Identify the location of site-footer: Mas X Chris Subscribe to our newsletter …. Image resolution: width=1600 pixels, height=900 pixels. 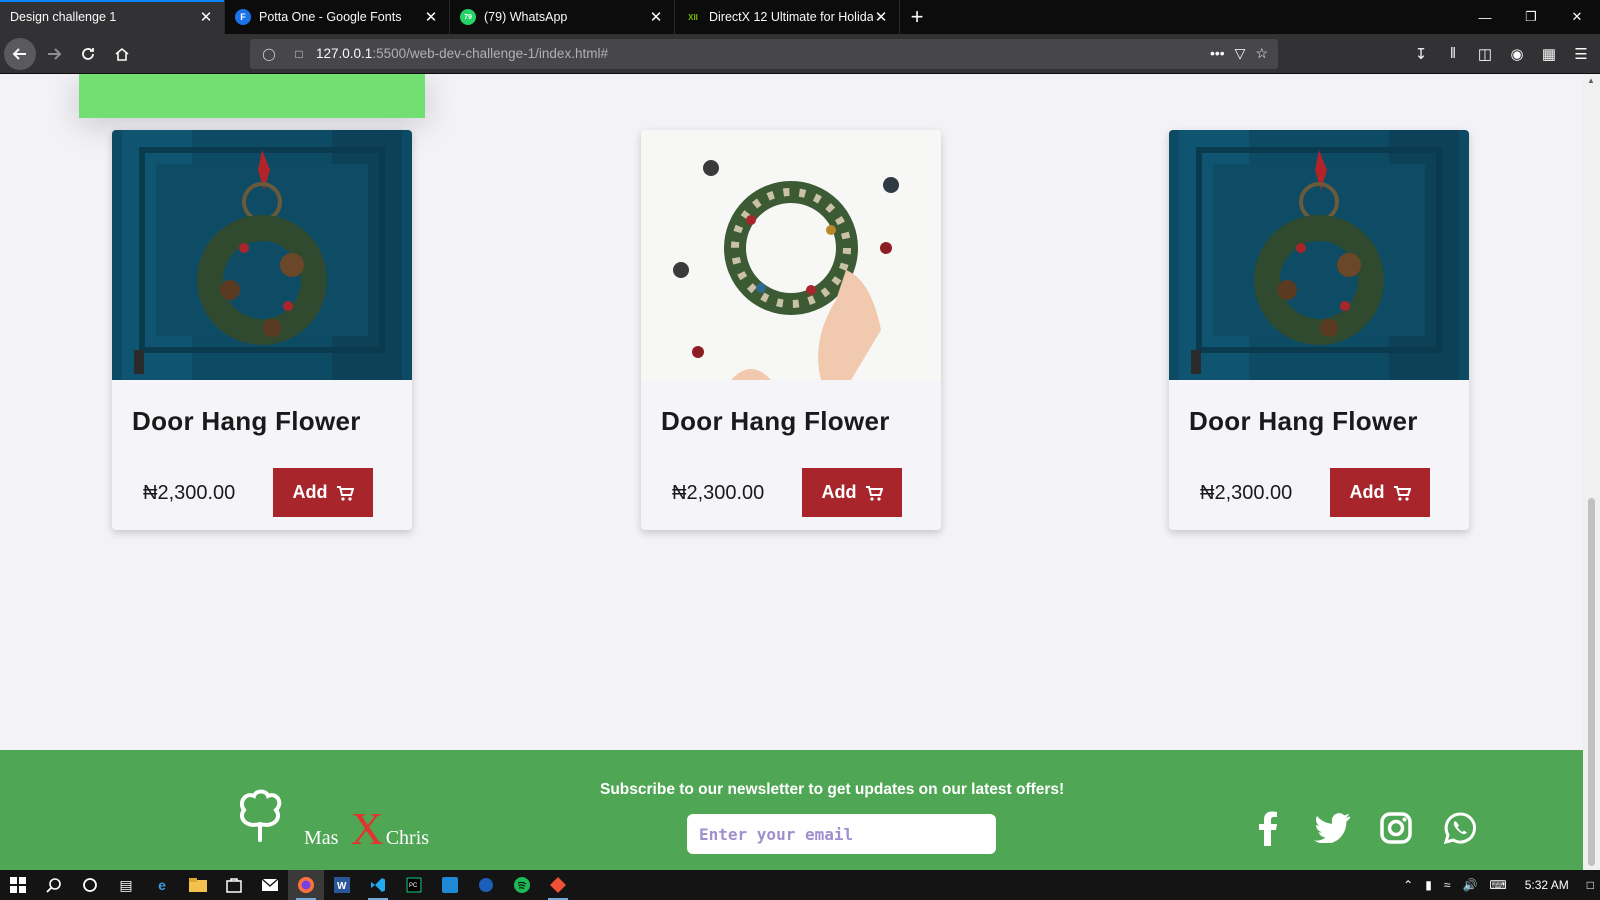
(791, 810).